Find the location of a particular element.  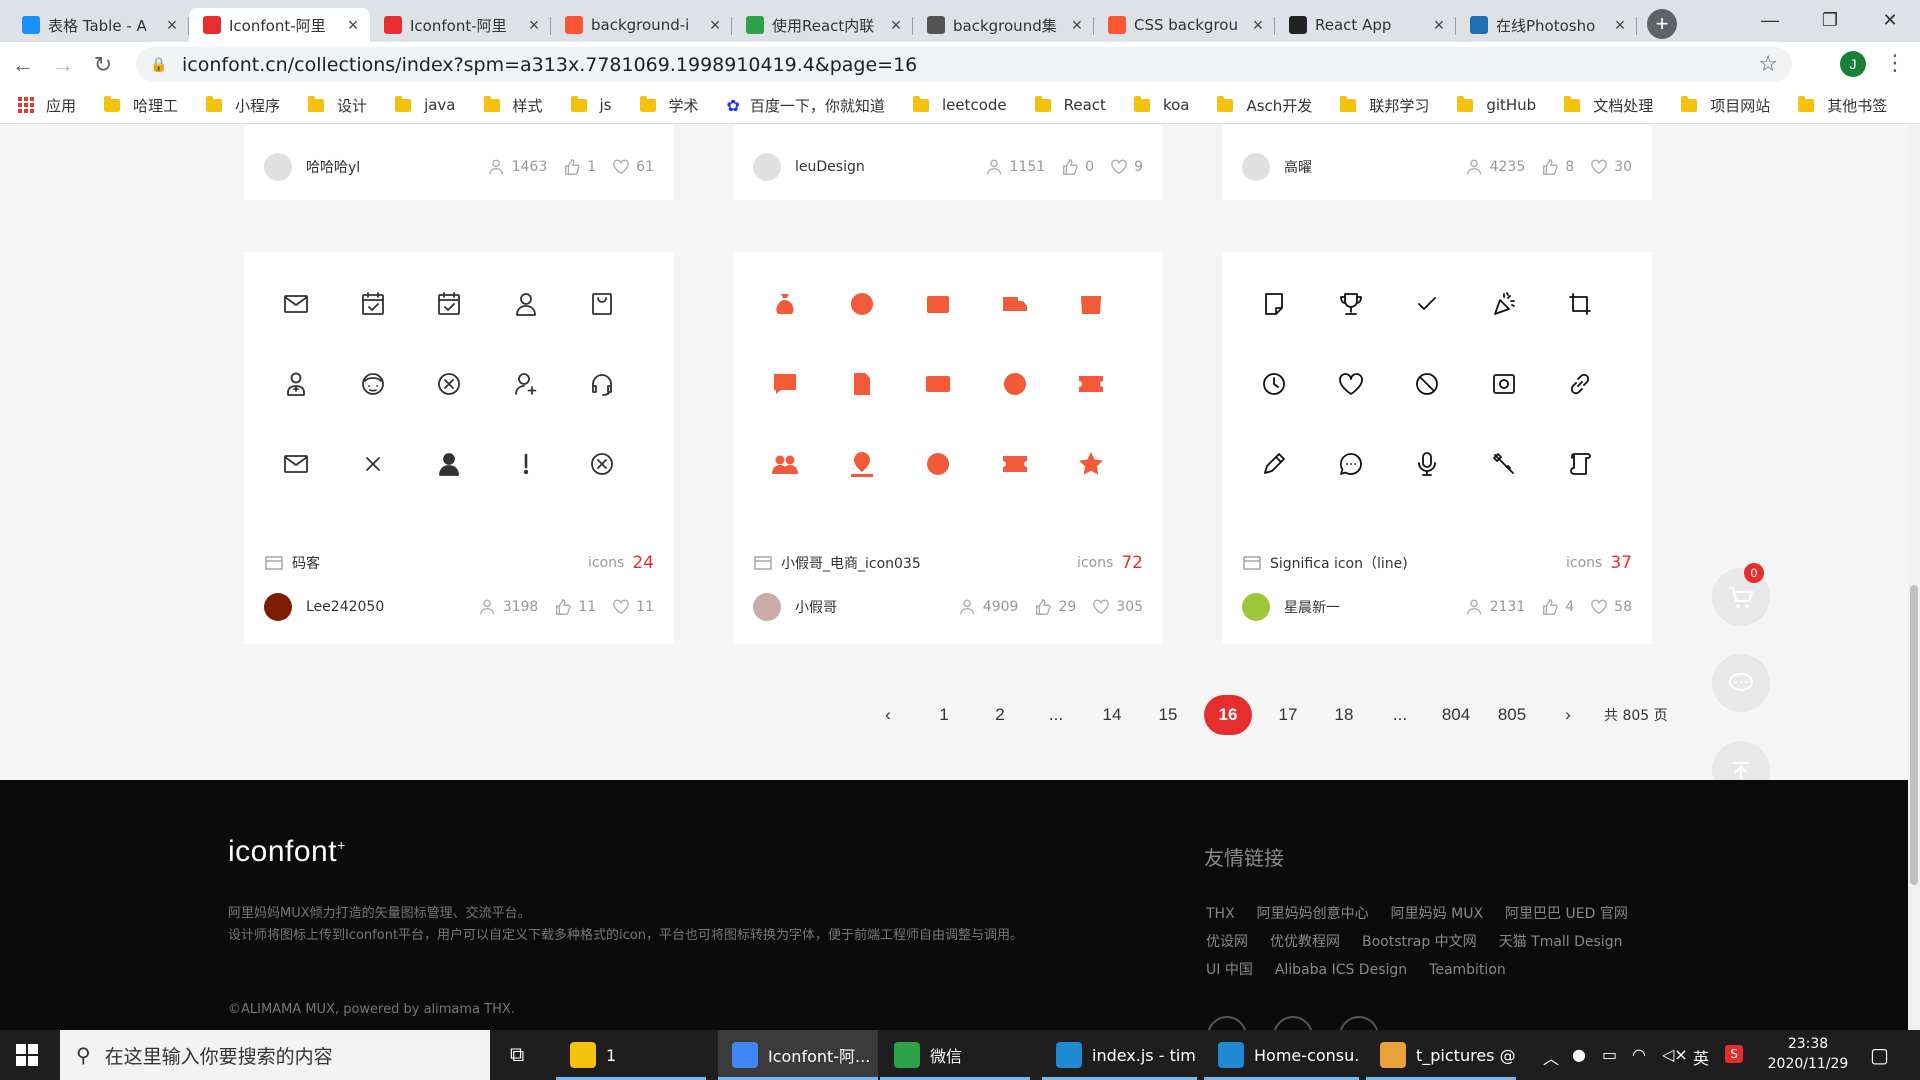

browser-tab: background集 × is located at coordinates (1003, 25).